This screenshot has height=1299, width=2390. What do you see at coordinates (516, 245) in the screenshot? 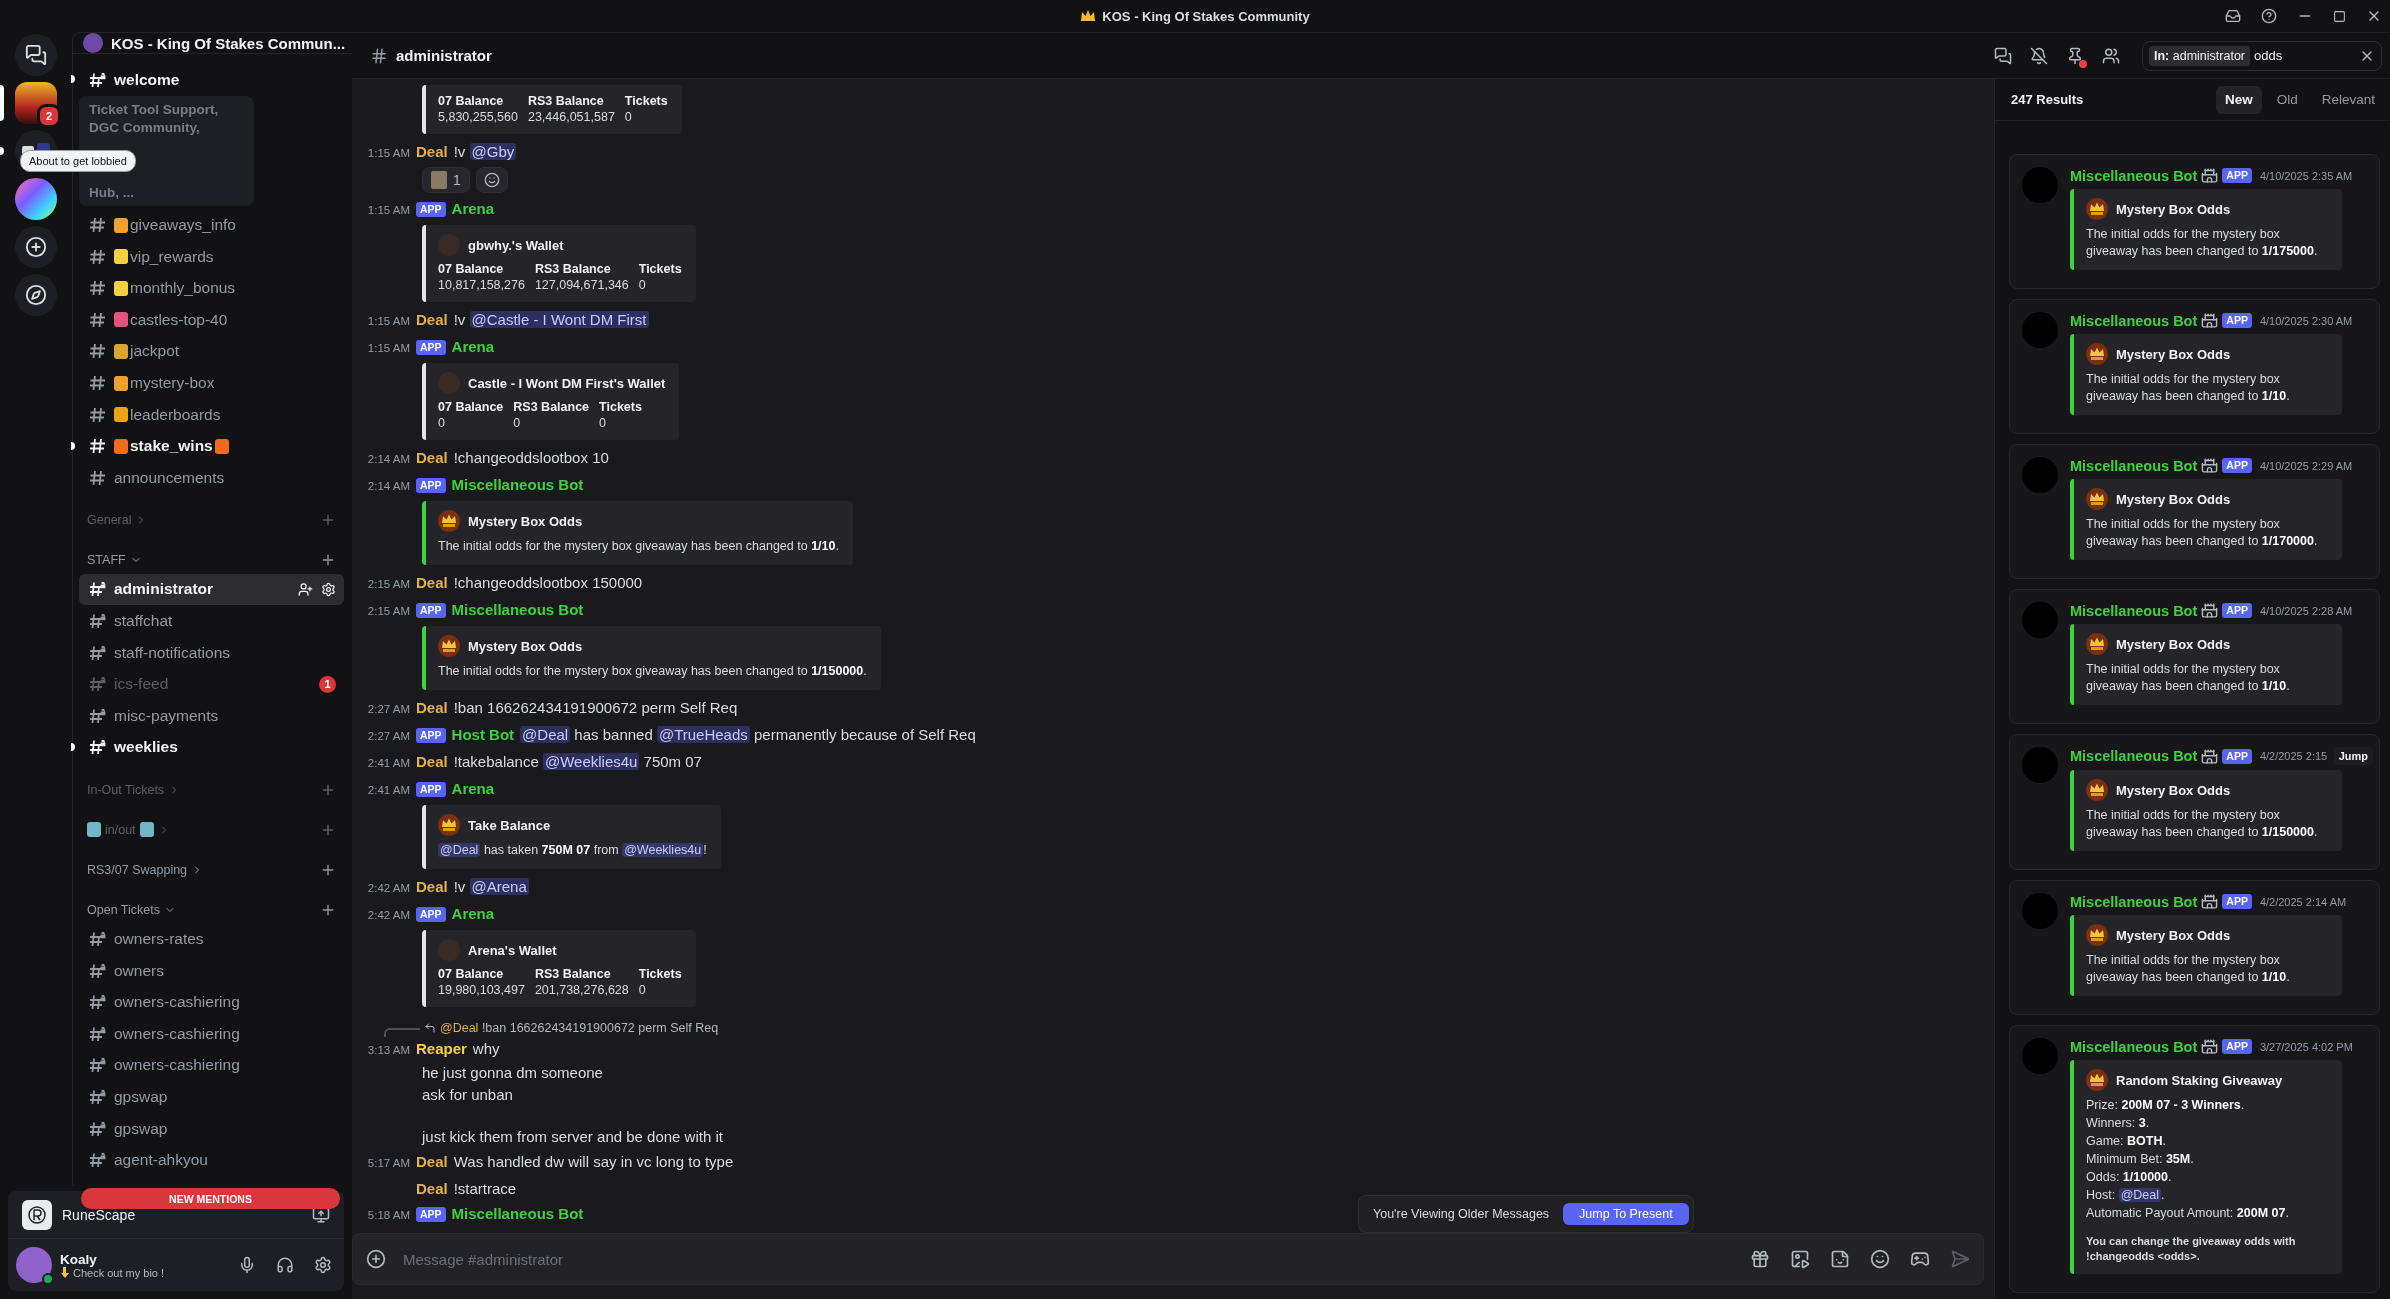
I see `embed-title: gbwhy.'s Wallet` at bounding box center [516, 245].